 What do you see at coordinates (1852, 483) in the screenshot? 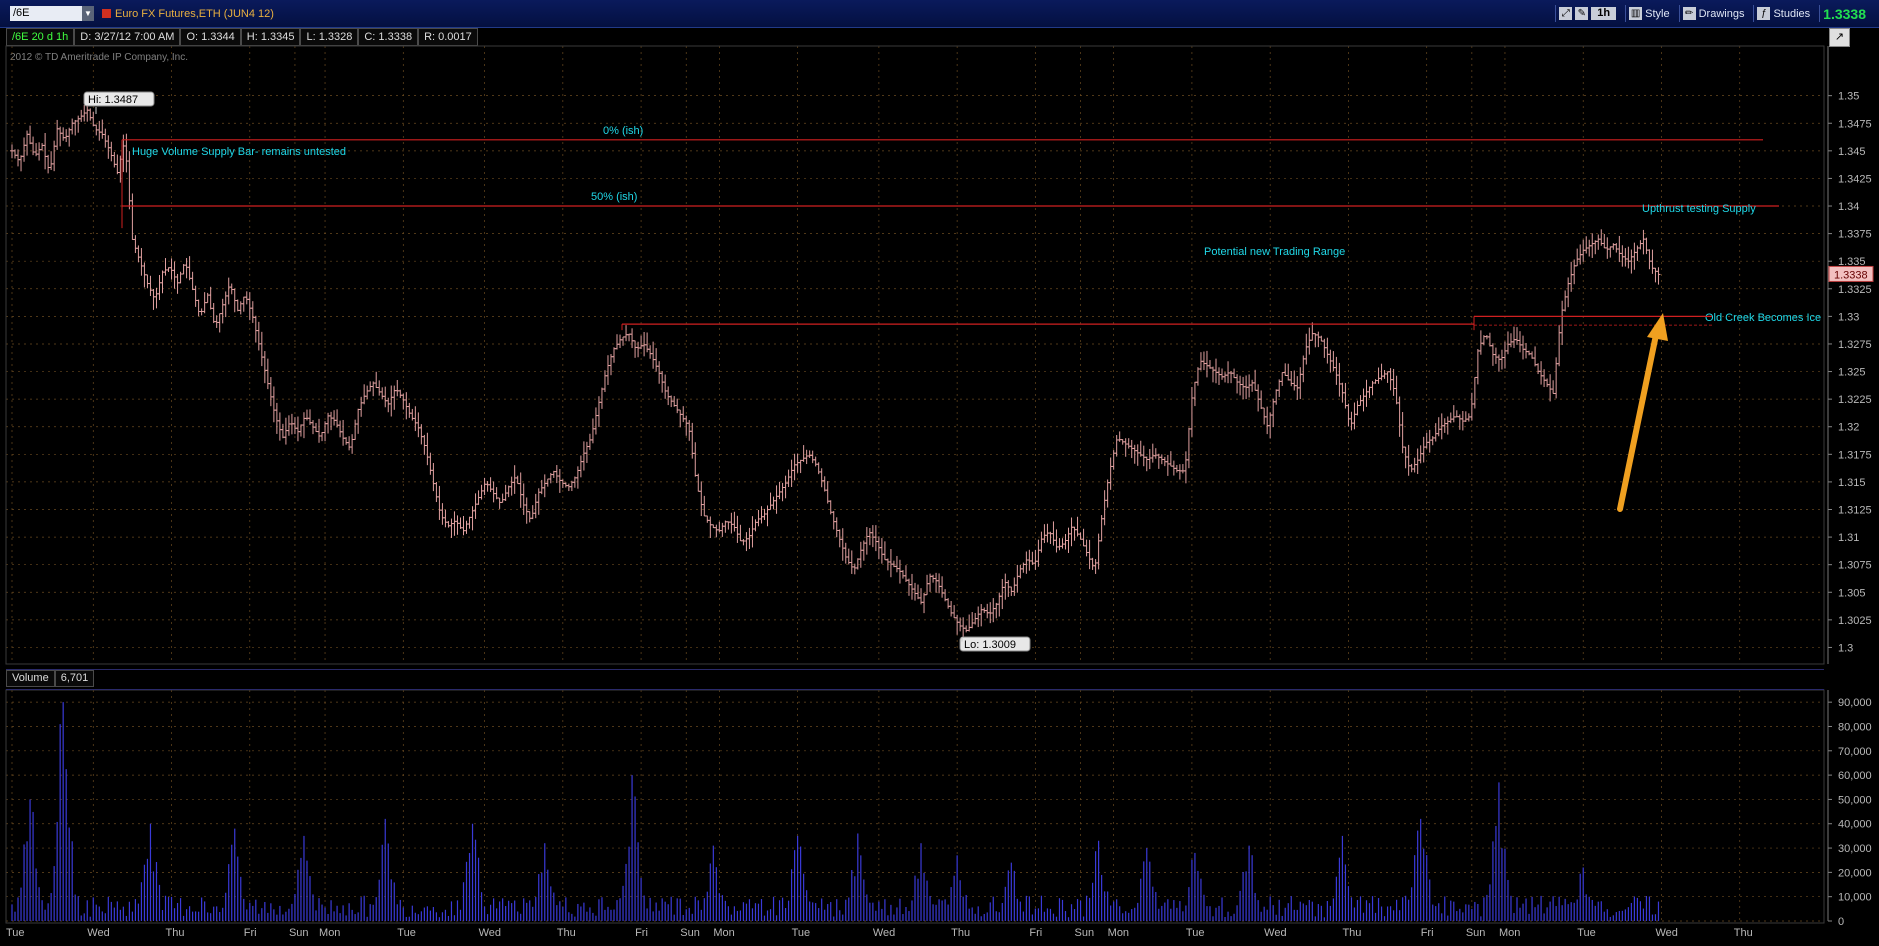
I see `price-tick-label: 1.315` at bounding box center [1852, 483].